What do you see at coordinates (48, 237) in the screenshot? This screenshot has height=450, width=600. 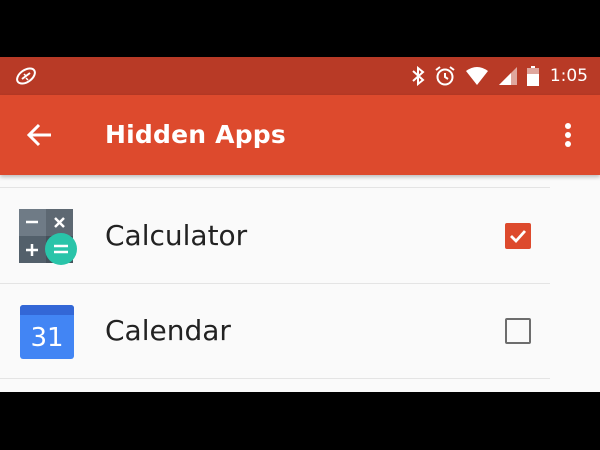 I see `calculator-icon` at bounding box center [48, 237].